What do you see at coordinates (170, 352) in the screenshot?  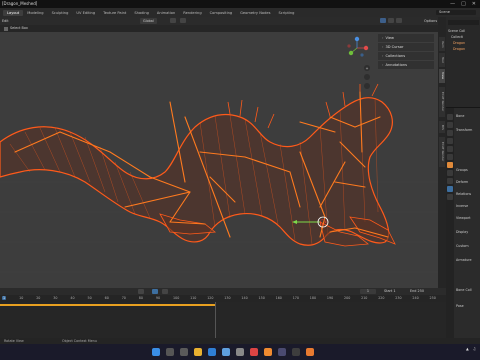 I see `search-icon` at bounding box center [170, 352].